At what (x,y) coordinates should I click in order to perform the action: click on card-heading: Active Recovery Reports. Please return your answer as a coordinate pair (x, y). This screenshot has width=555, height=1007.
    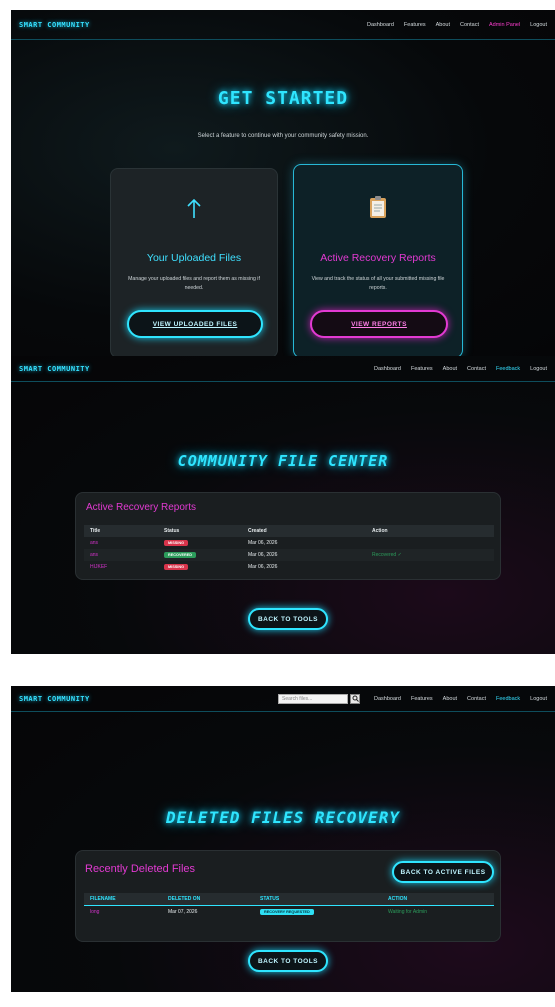
    Looking at the image, I should click on (378, 258).